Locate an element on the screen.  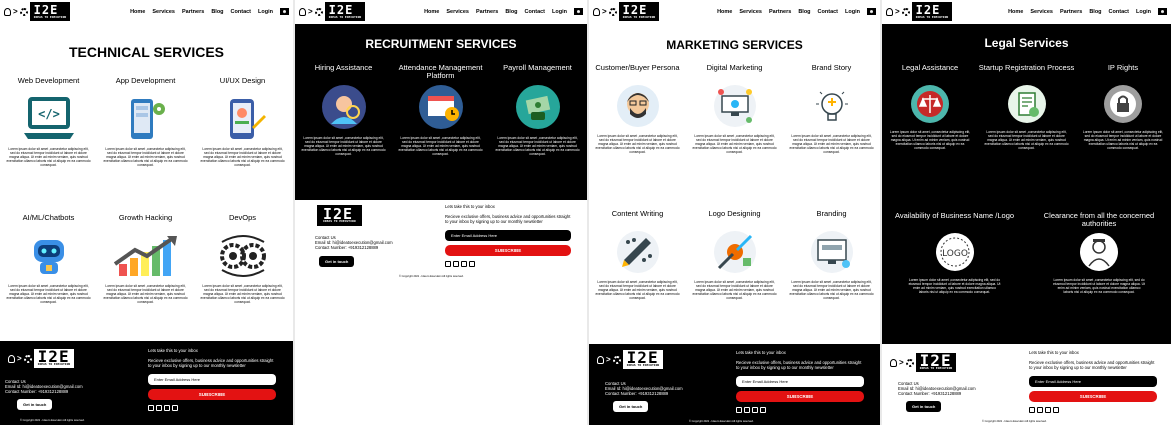
footer-logo: I2E IDEAS TO EXECUTION is located at coordinates (339, 215).